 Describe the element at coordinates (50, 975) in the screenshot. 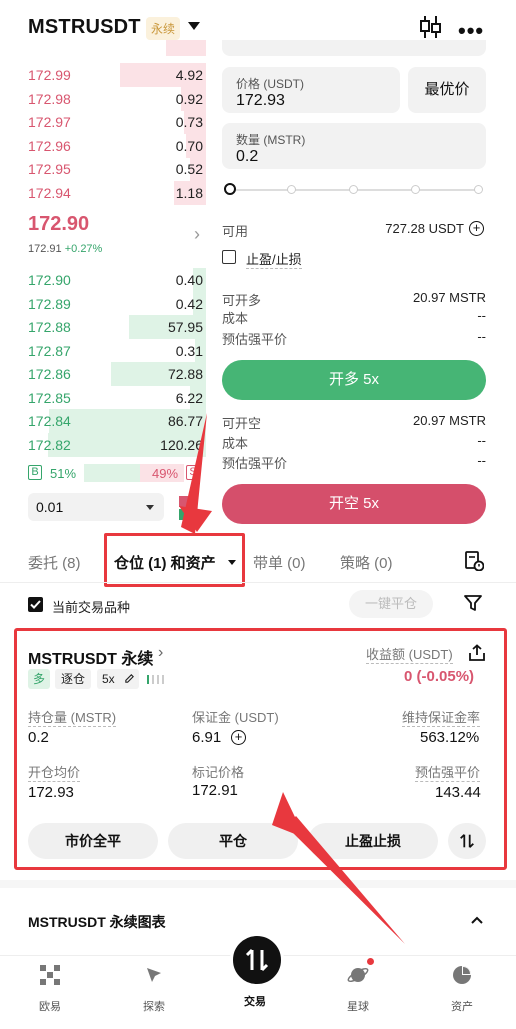

I see `okx-logo-icon` at that location.